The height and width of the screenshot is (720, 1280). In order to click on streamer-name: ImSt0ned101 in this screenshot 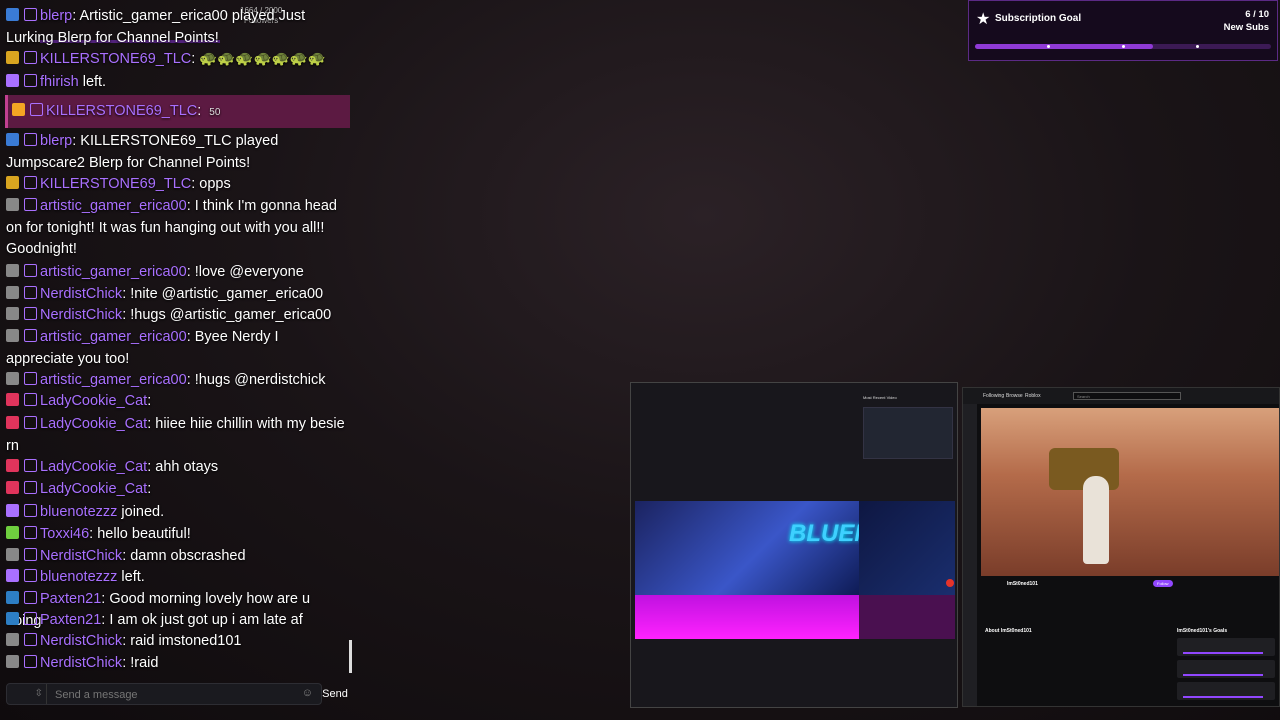, I will do `click(1022, 584)`.